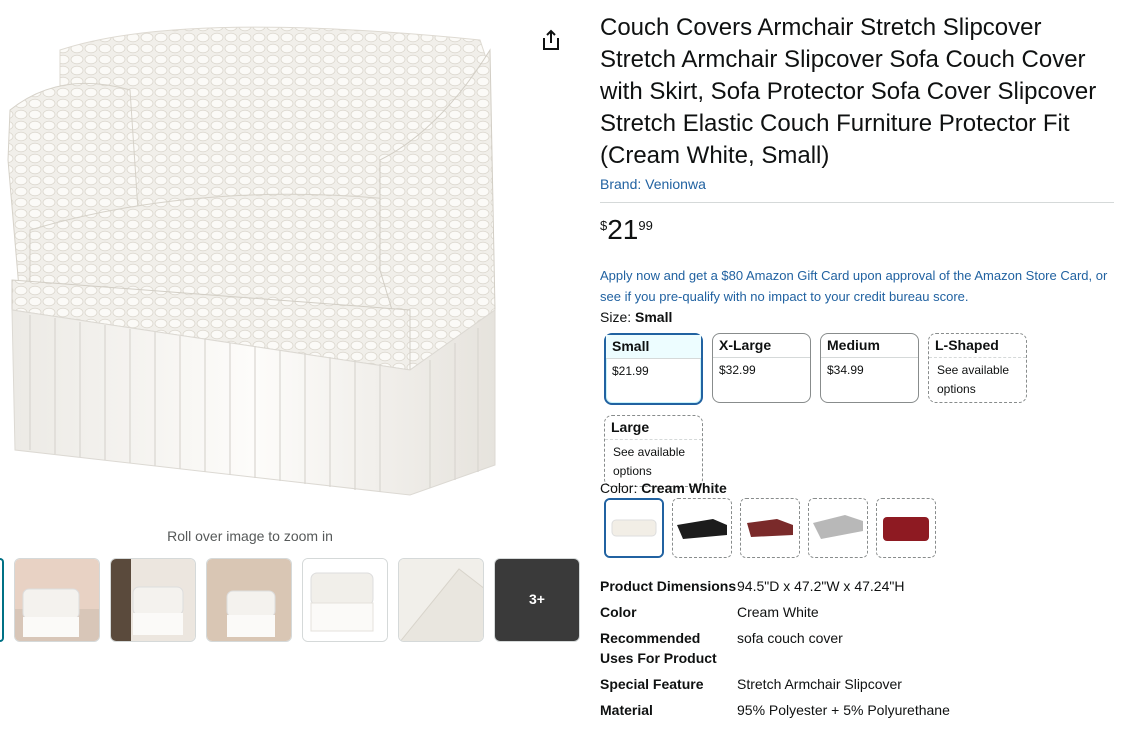  I want to click on share-icon, so click(551, 40).